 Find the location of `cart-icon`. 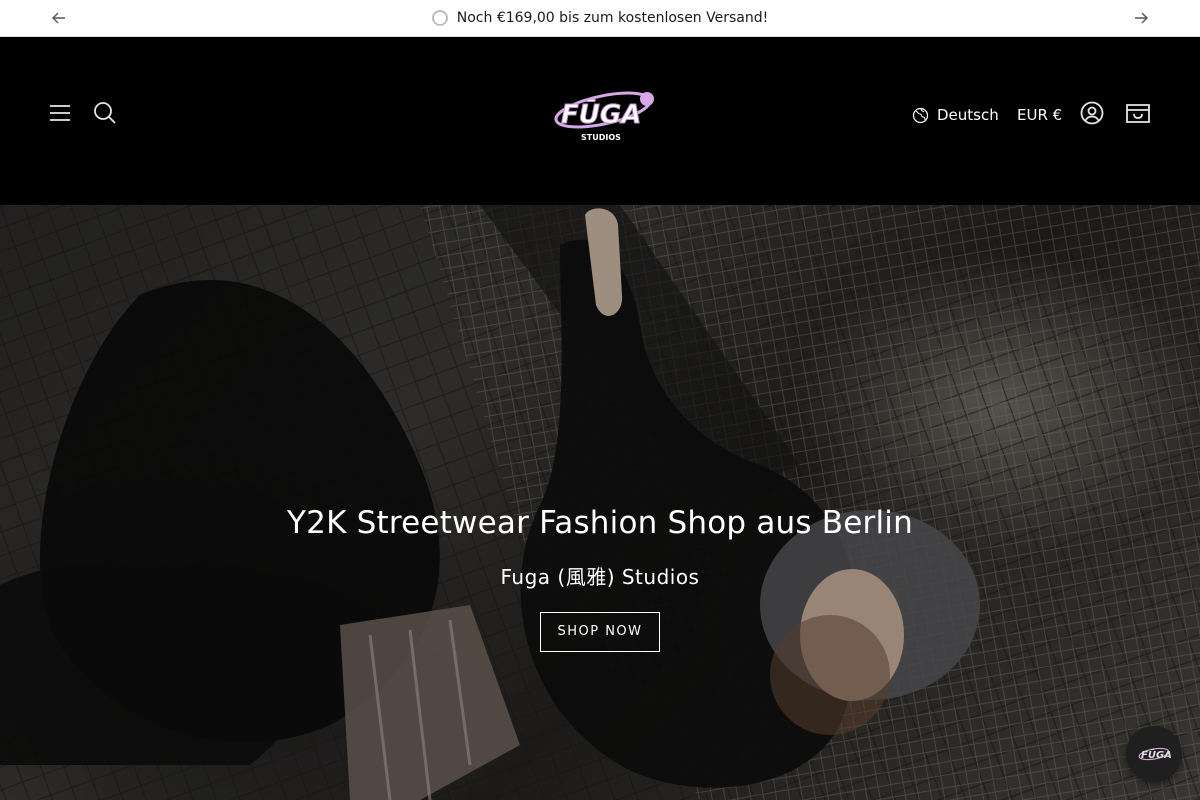

cart-icon is located at coordinates (1138, 113).